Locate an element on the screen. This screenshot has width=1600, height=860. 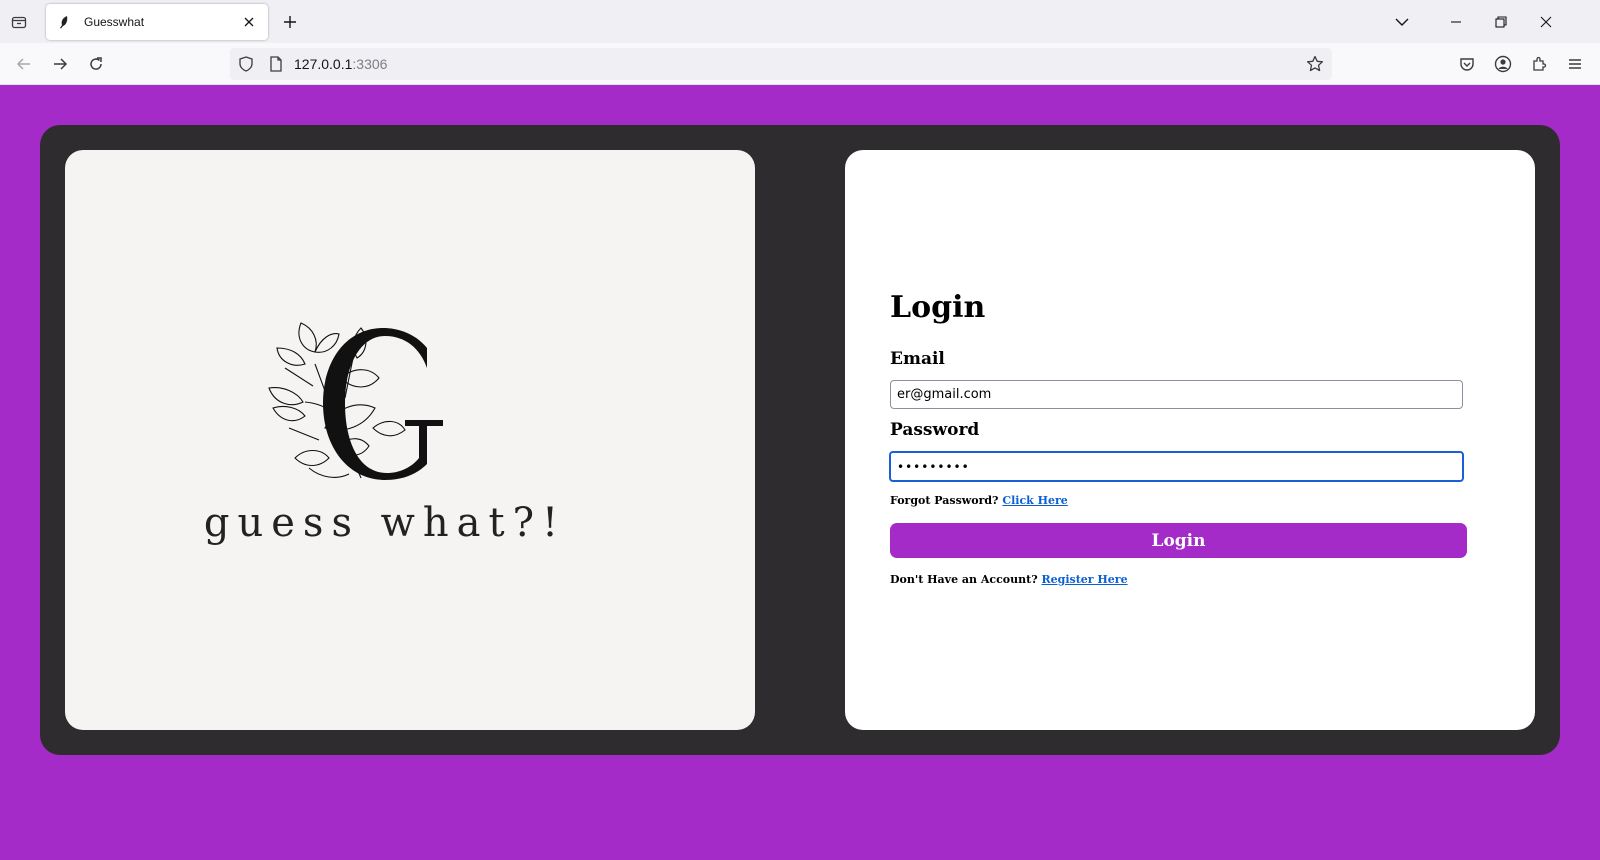
forgot-password-text: Forgot Password? Click Here is located at coordinates (1180, 501).